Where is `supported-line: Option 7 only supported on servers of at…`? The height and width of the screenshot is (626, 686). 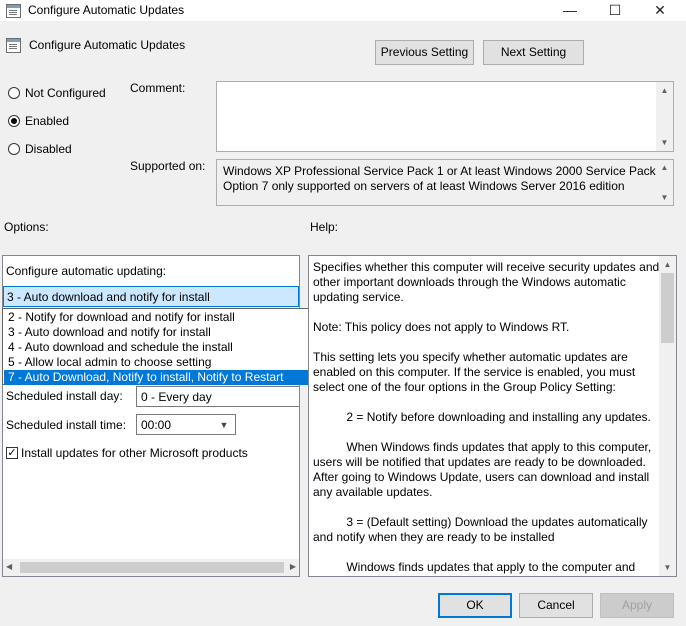
supported-line: Option 7 only supported on servers of at… is located at coordinates (424, 186).